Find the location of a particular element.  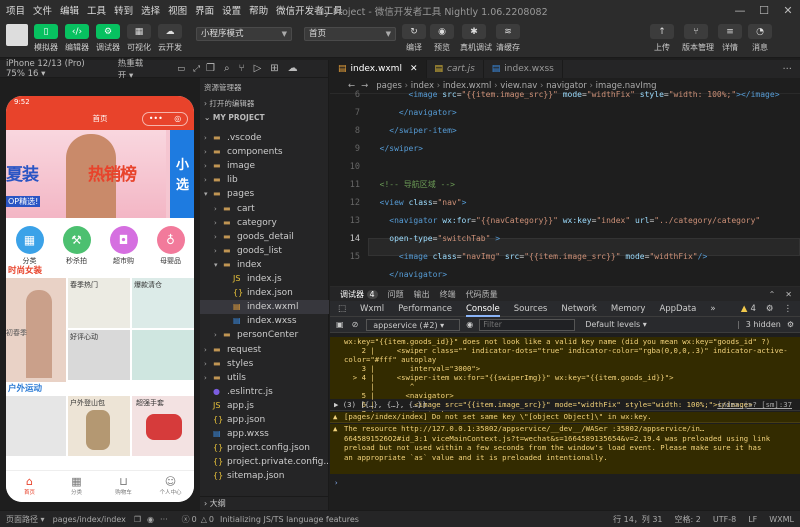

tab-performance: Performance is located at coordinates (425, 309).